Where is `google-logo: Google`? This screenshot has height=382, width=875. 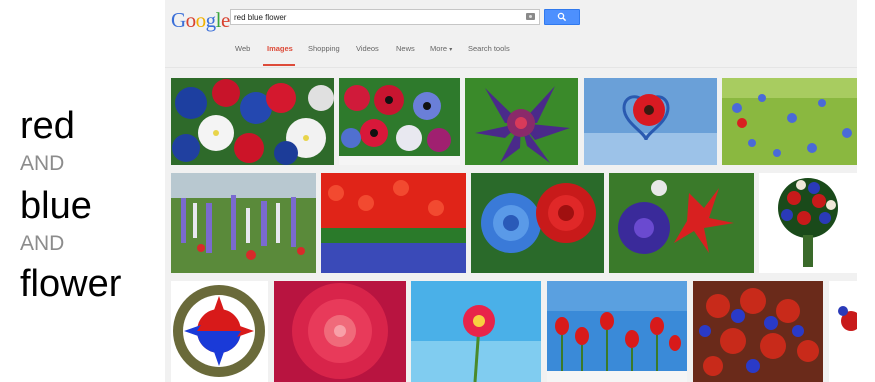
google-logo: Google is located at coordinates (200, 20).